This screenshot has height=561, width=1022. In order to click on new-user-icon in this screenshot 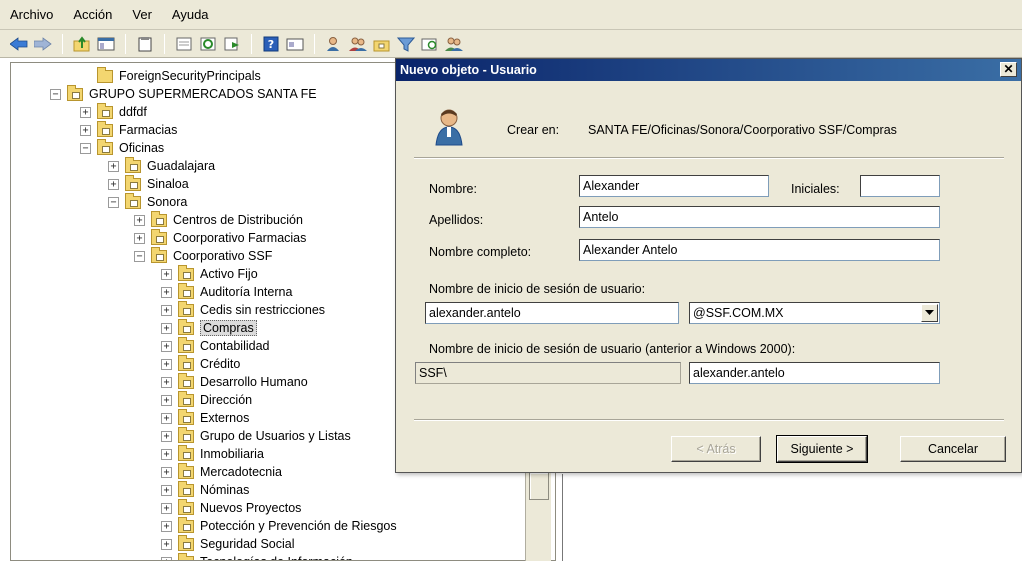, I will do `click(334, 44)`.